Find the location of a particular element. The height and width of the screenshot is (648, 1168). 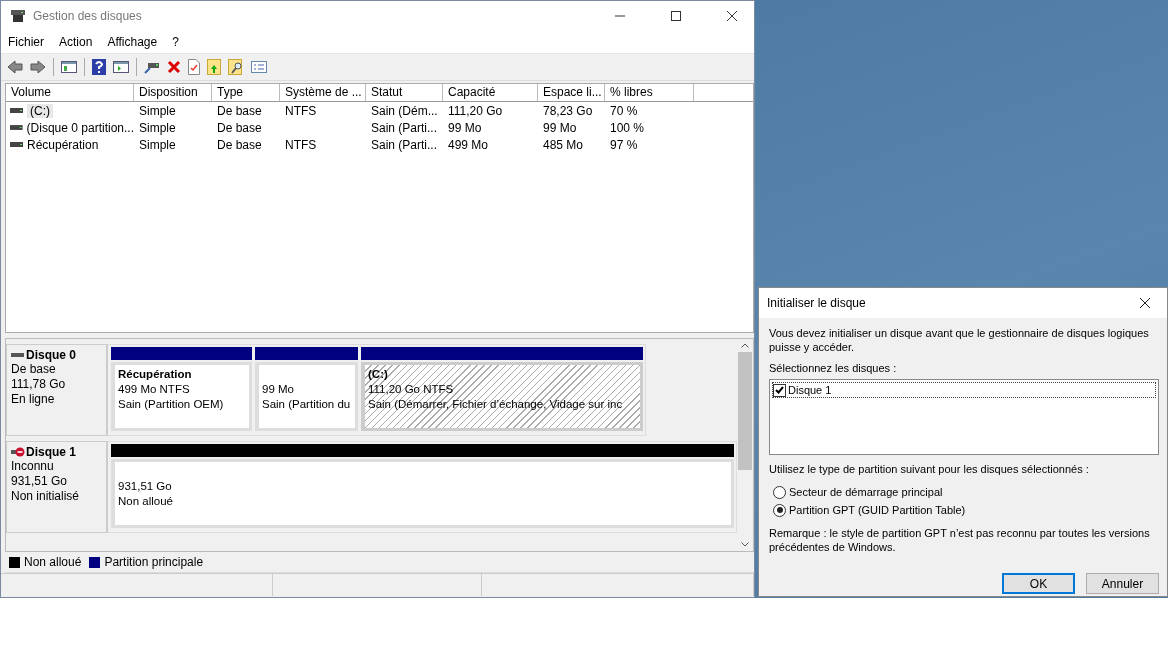

table-cell: 97 % is located at coordinates (624, 144).